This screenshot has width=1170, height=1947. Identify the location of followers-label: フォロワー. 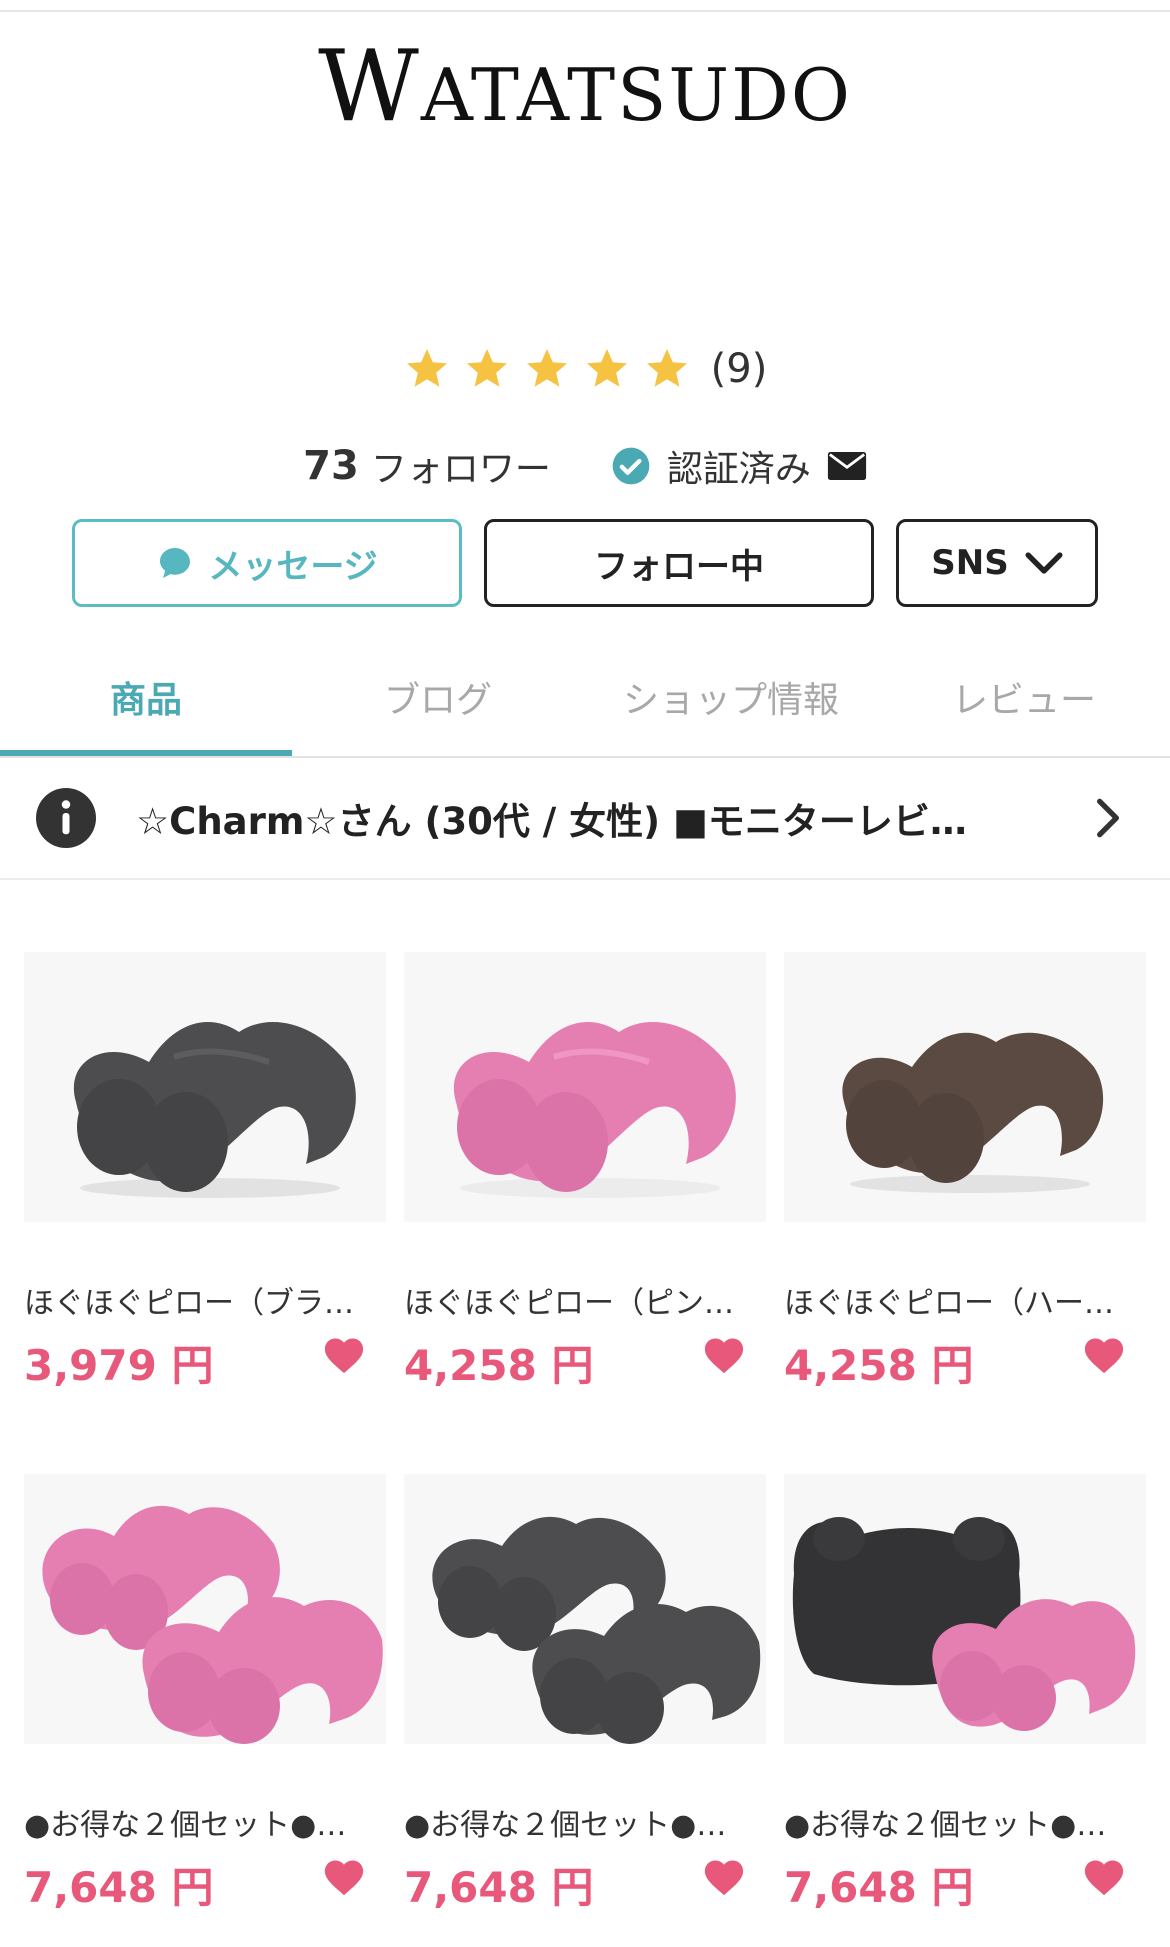
(461, 466).